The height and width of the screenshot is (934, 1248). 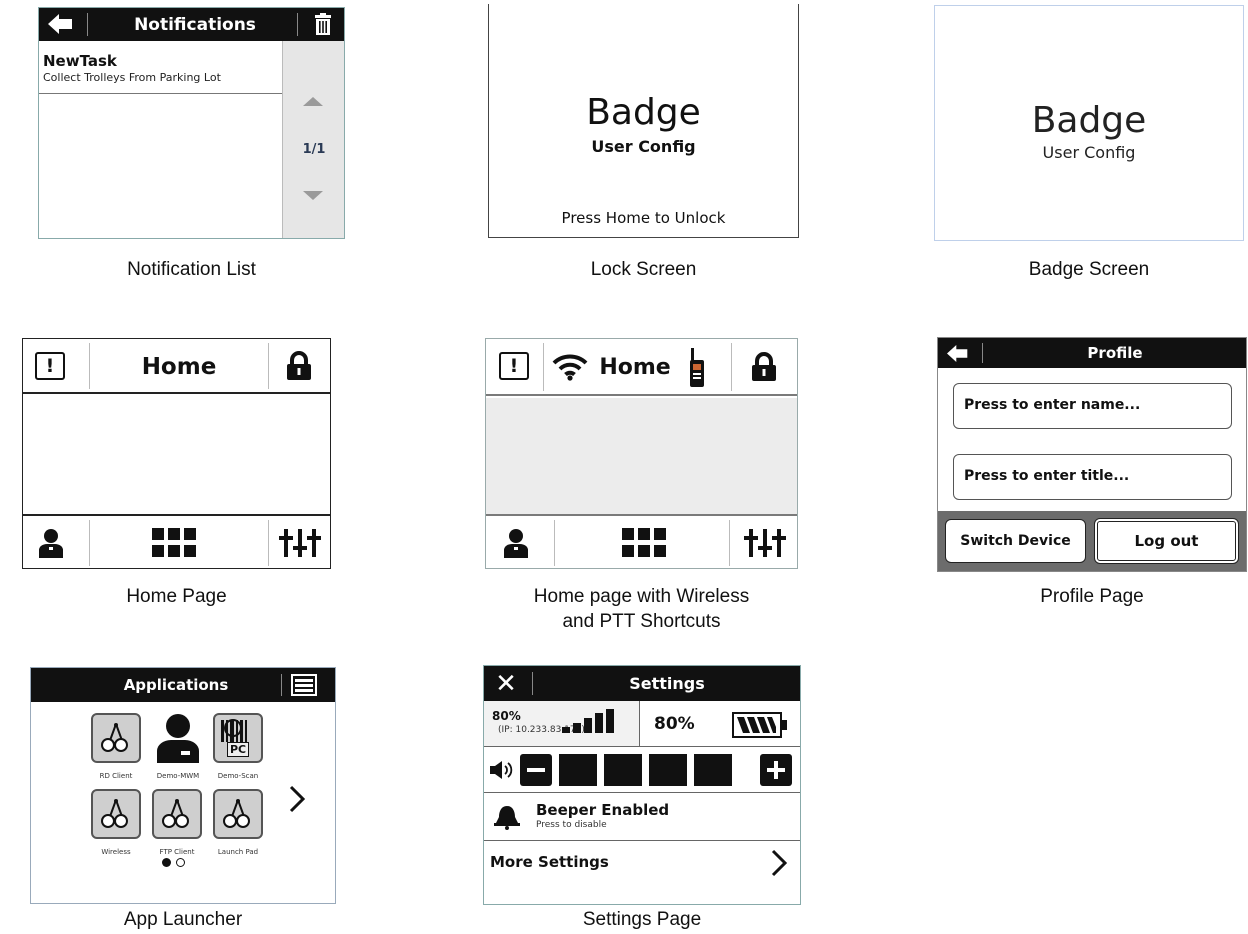 I want to click on ftp-client-app-icon, so click(x=177, y=814).